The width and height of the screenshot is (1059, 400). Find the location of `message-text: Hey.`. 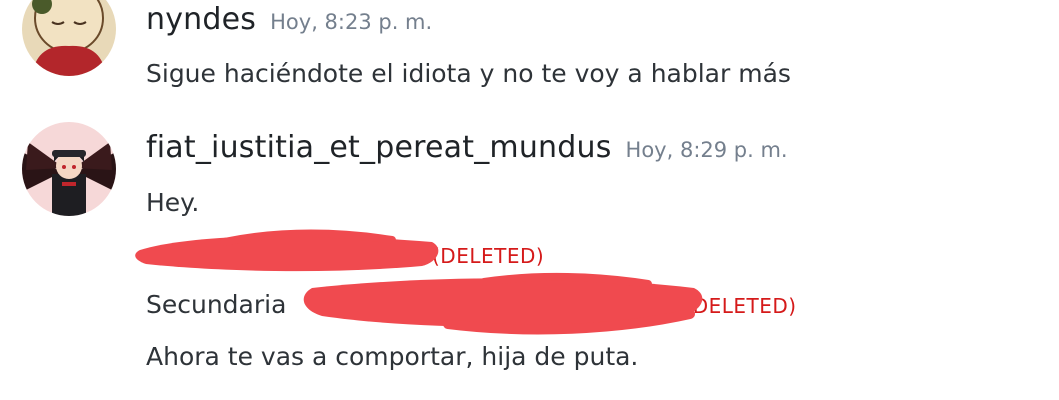

message-text: Hey. is located at coordinates (173, 202).